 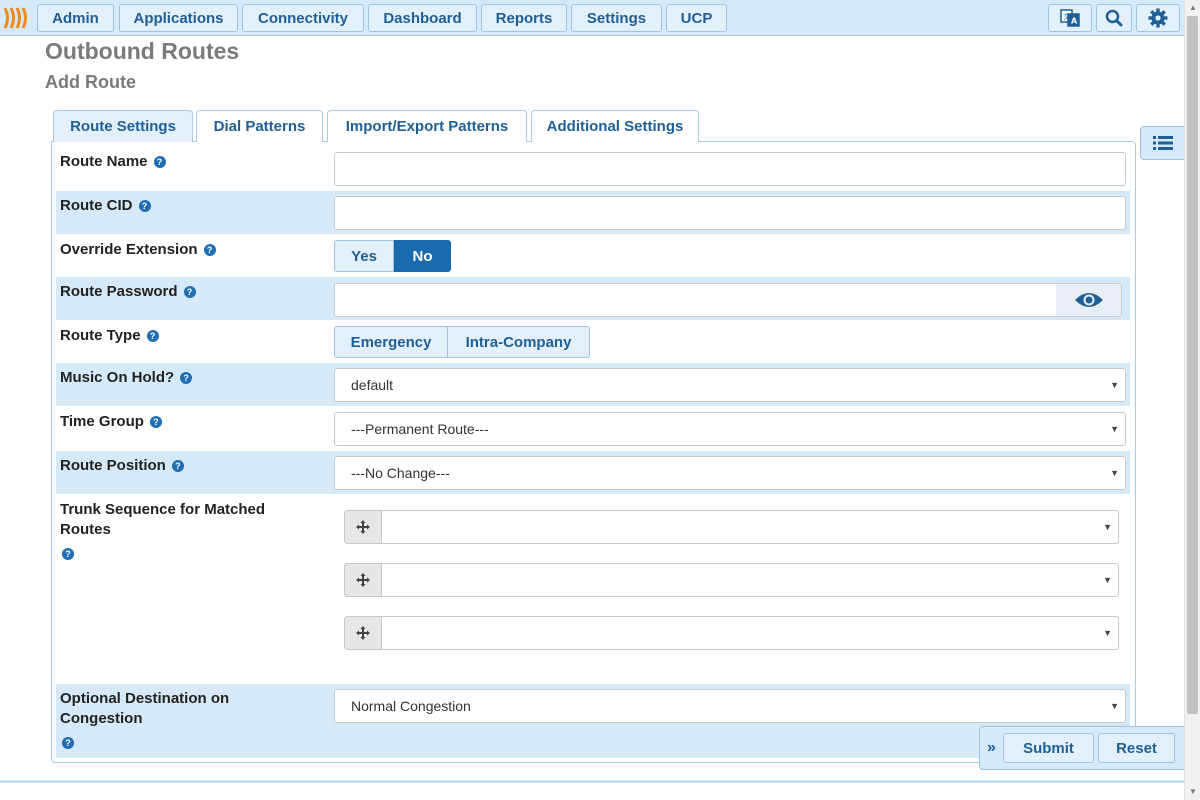 What do you see at coordinates (178, 18) in the screenshot?
I see `nav-applications: Applications` at bounding box center [178, 18].